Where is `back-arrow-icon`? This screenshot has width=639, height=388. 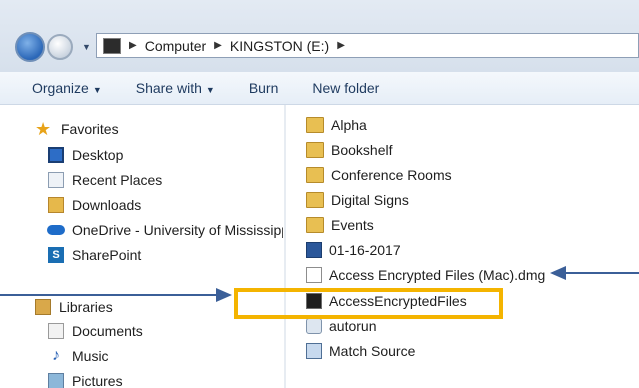
back-arrow-icon is located at coordinates (30, 47).